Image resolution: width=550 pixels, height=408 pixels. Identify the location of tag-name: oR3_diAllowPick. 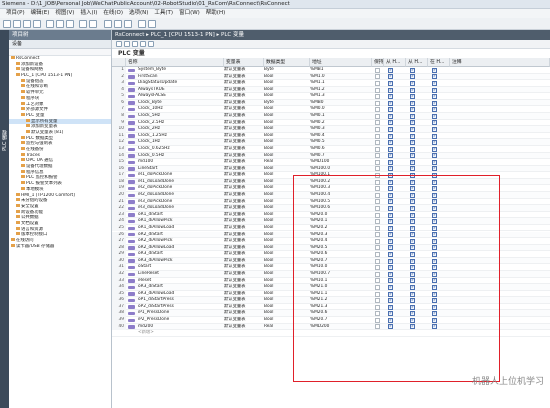
(167, 261).